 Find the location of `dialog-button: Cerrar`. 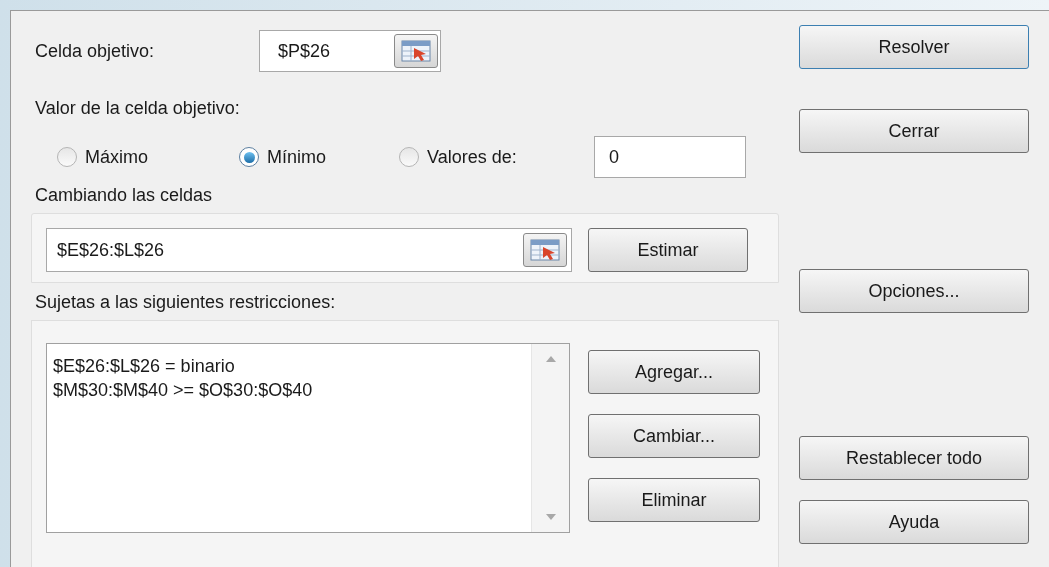

dialog-button: Cerrar is located at coordinates (914, 131).